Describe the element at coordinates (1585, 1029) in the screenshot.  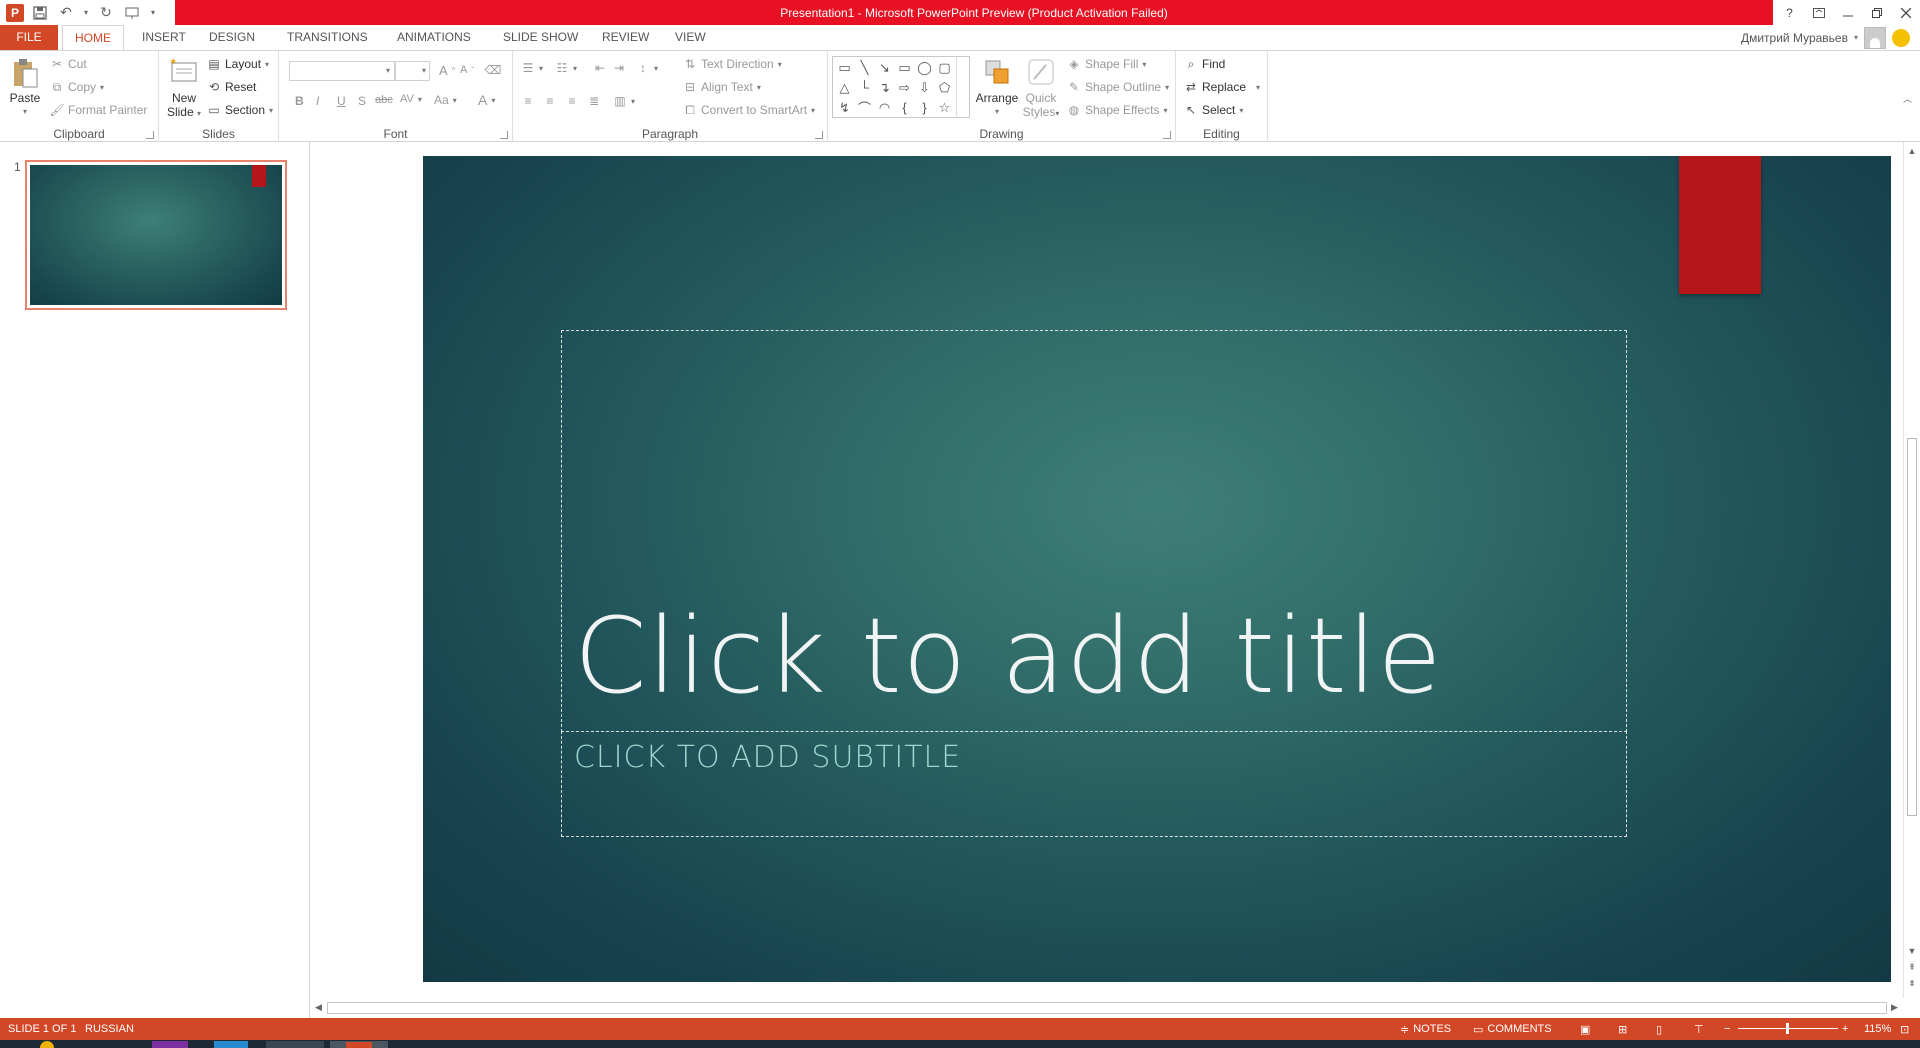
I see `normal-view-icon: ▣` at that location.